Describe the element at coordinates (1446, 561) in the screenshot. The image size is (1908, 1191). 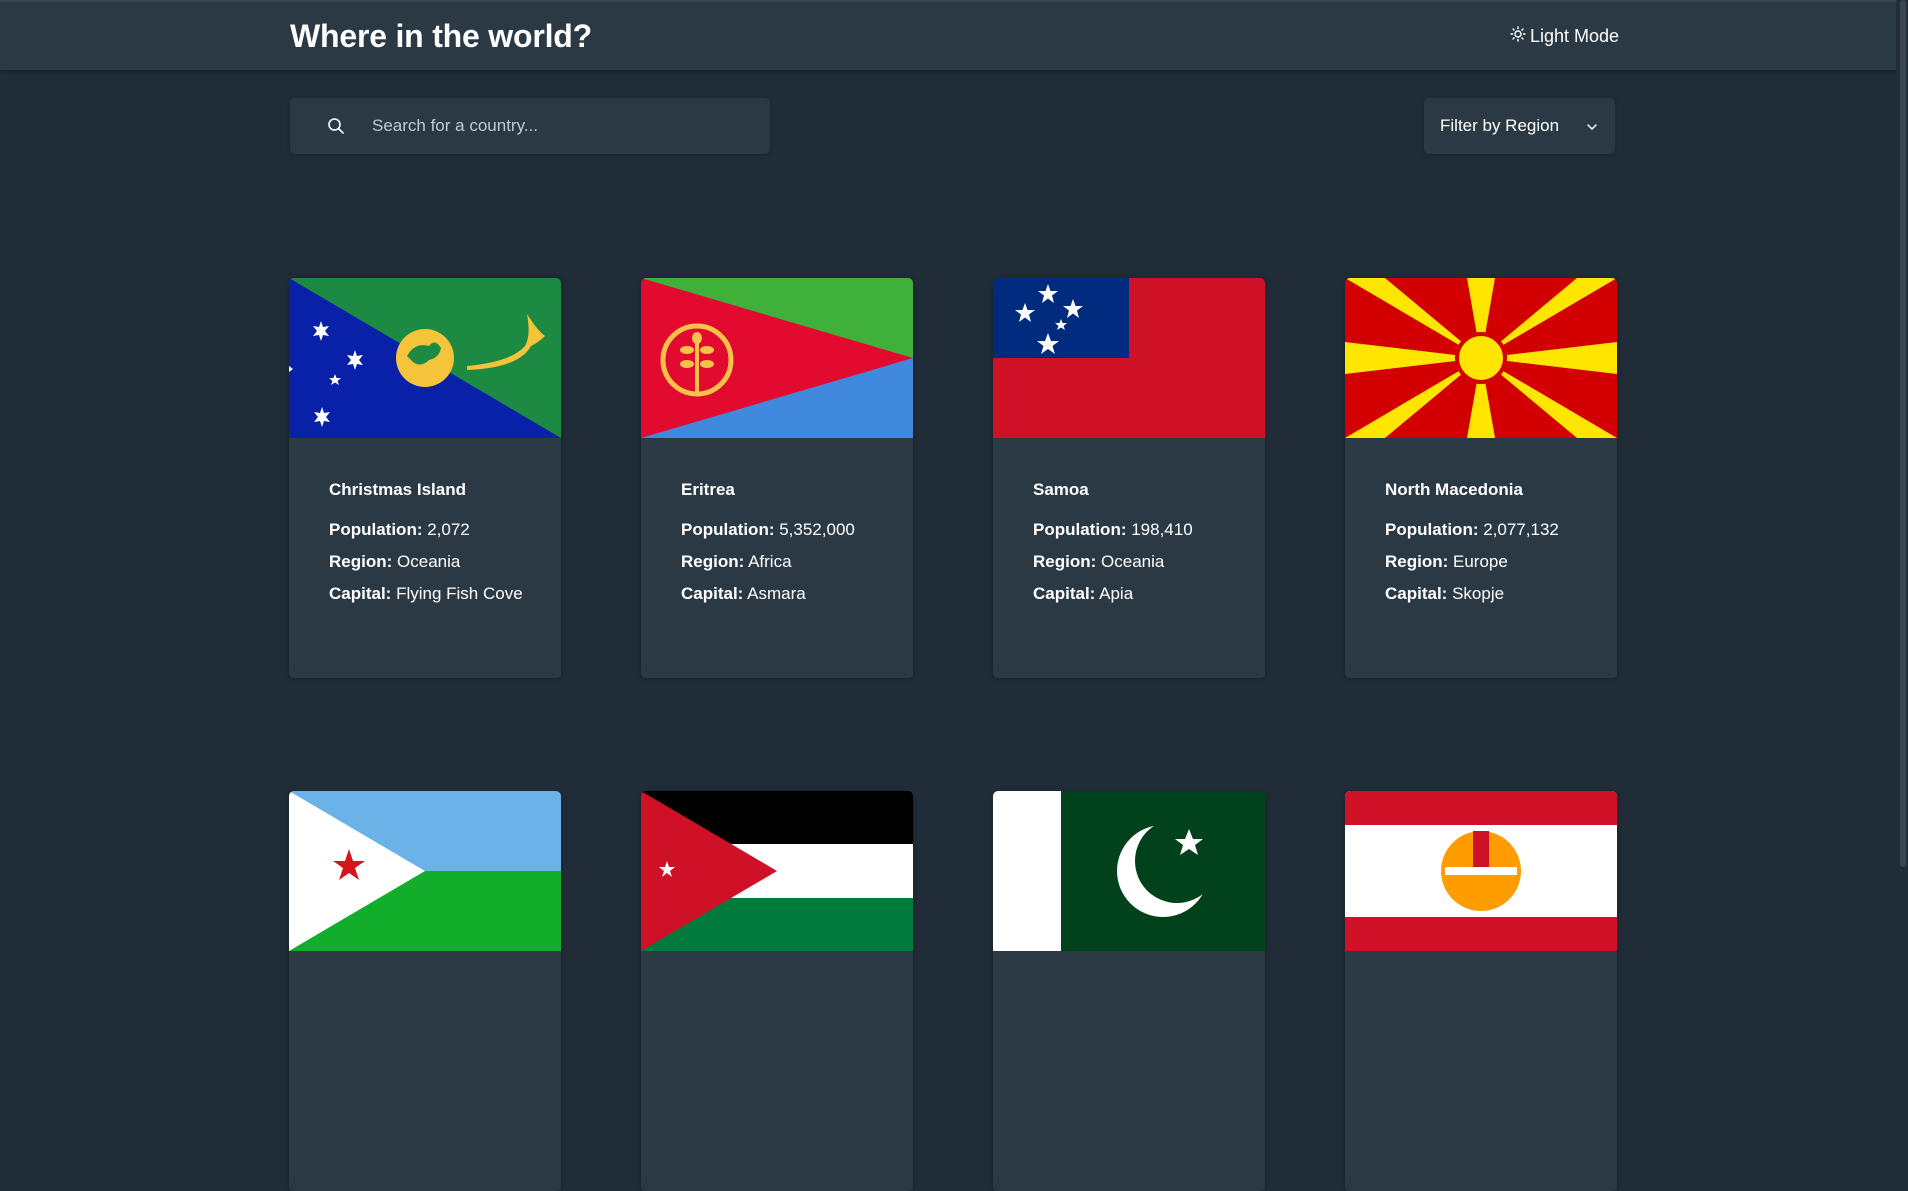
I see `region-field: Region: Europe` at that location.